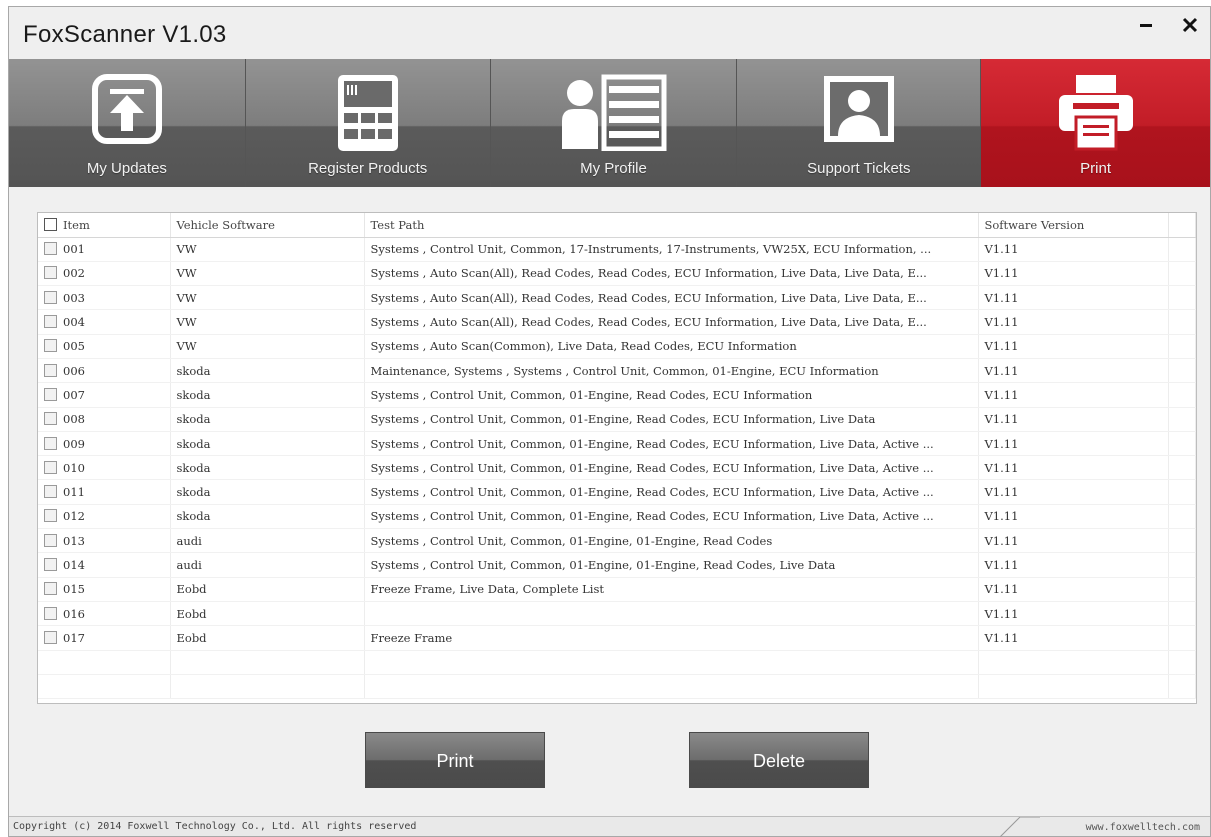  What do you see at coordinates (267, 638) in the screenshot?
I see `cell-vehicle-software: Eobd` at bounding box center [267, 638].